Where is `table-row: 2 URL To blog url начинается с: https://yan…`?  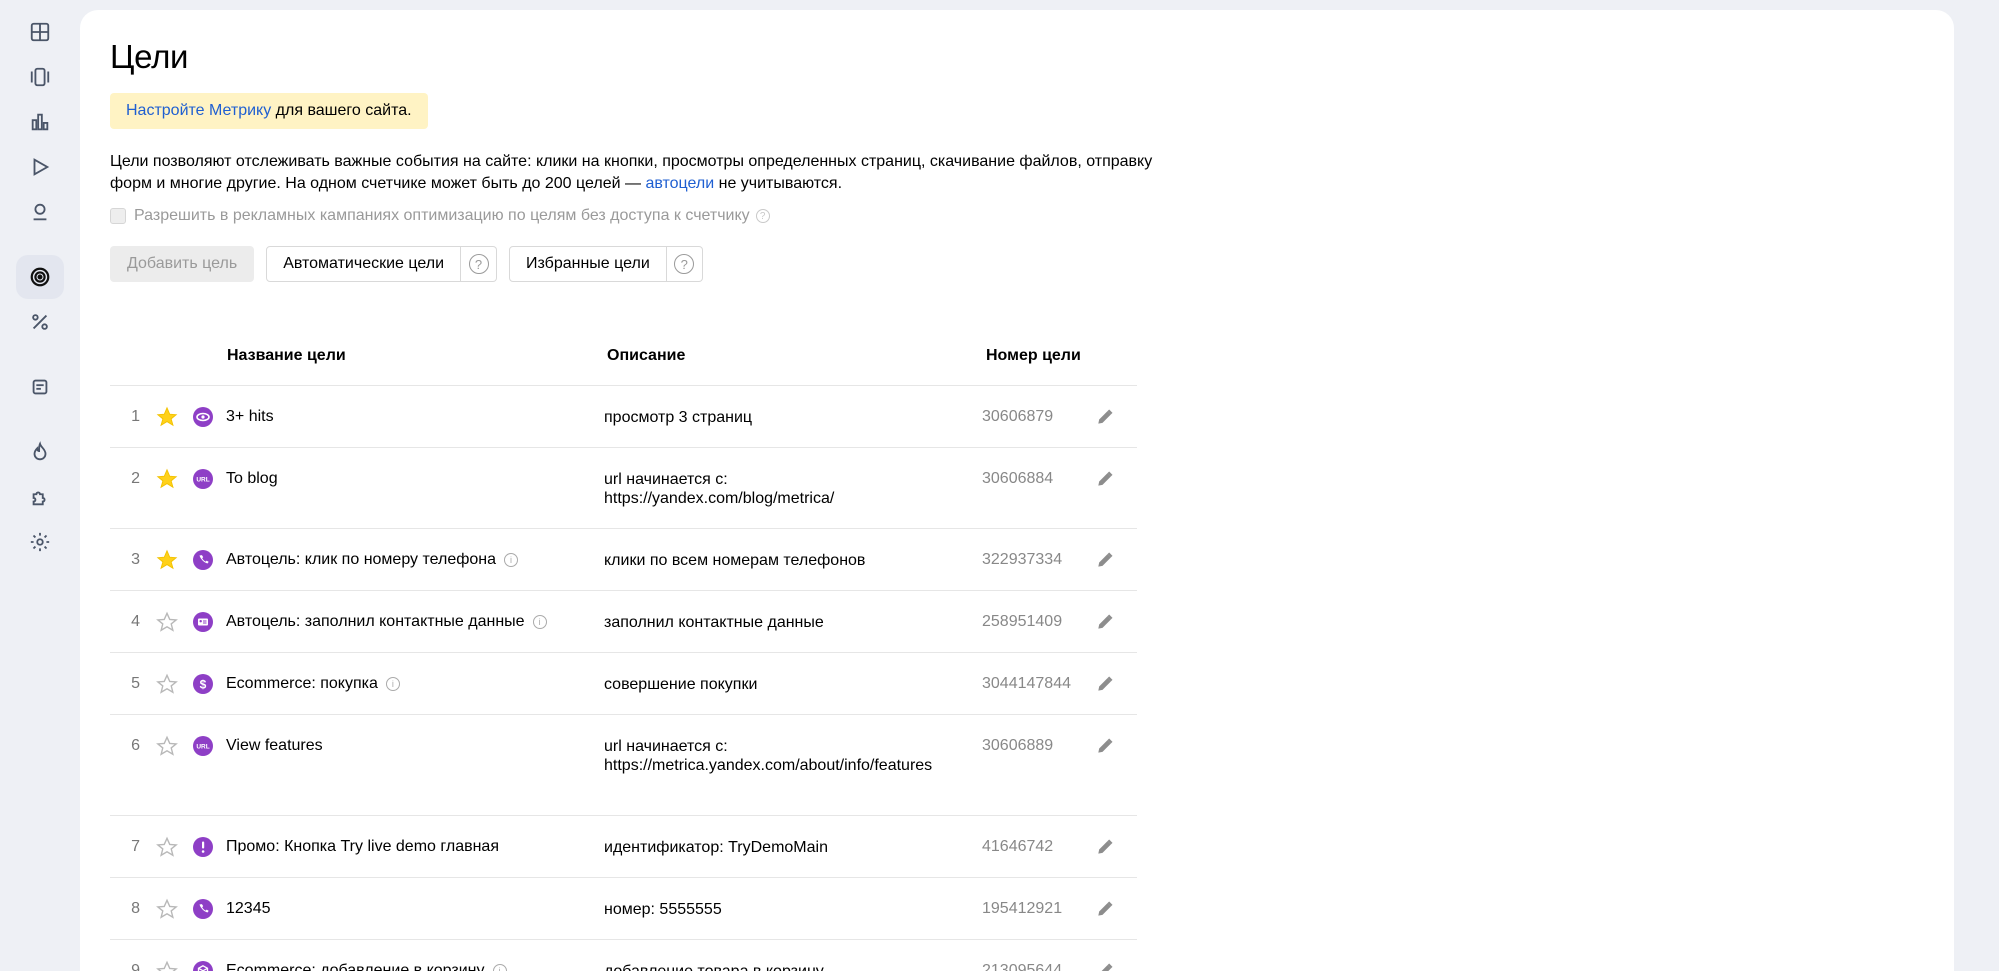 table-row: 2 URL To blog url начинается с: https://yan… is located at coordinates (623, 488).